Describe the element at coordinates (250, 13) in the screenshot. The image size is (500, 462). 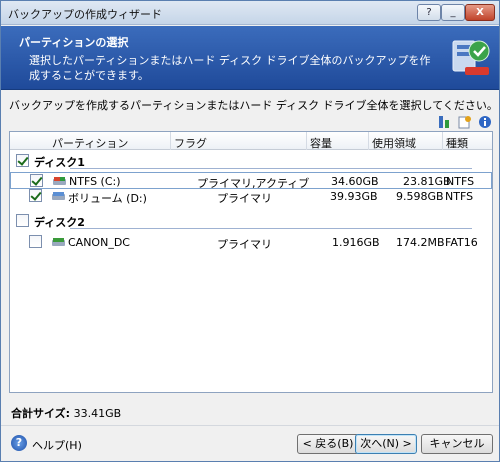
I see `title-bar: バックアップの作成ウィザード ? _ X` at that location.